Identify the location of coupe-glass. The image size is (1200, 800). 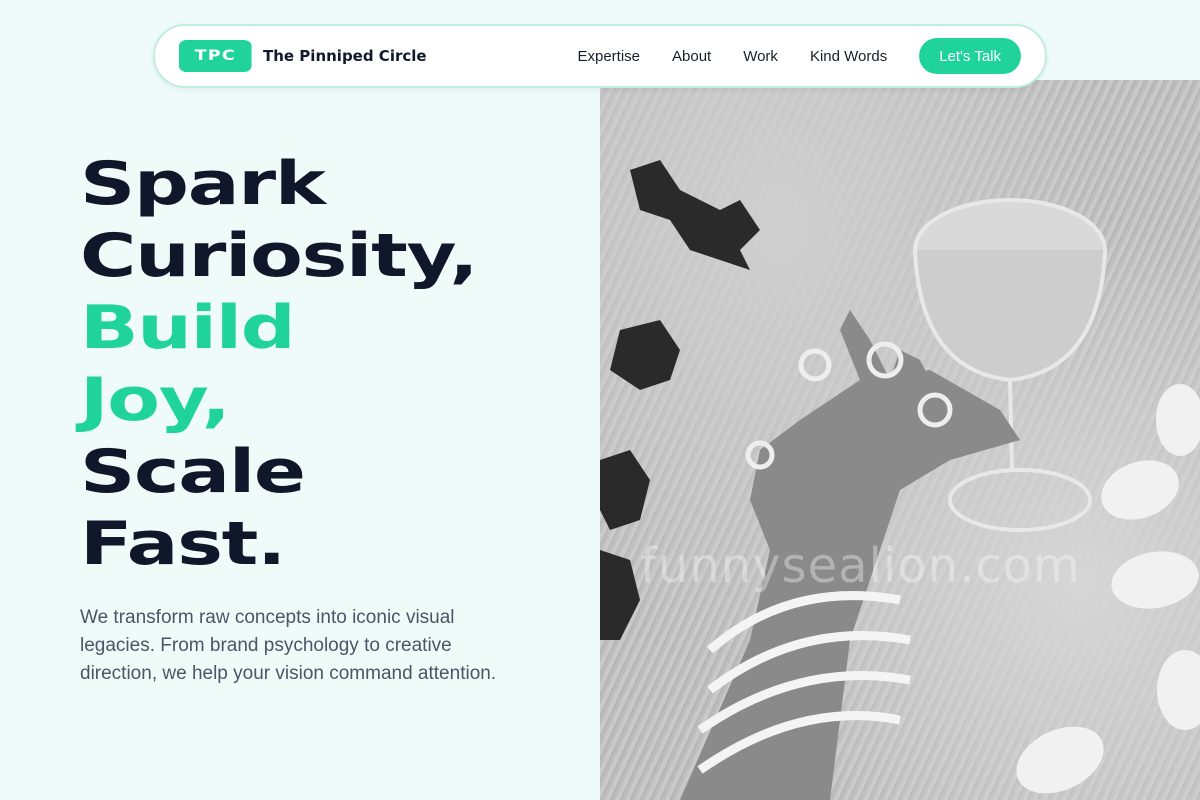
(1010, 365).